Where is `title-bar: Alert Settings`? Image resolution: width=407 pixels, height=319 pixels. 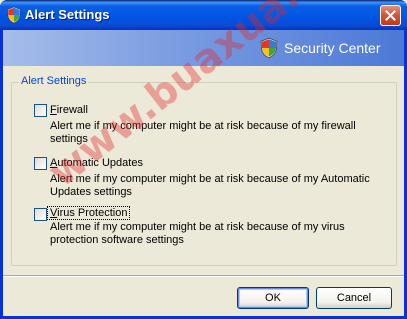
title-bar: Alert Settings is located at coordinates (203, 15).